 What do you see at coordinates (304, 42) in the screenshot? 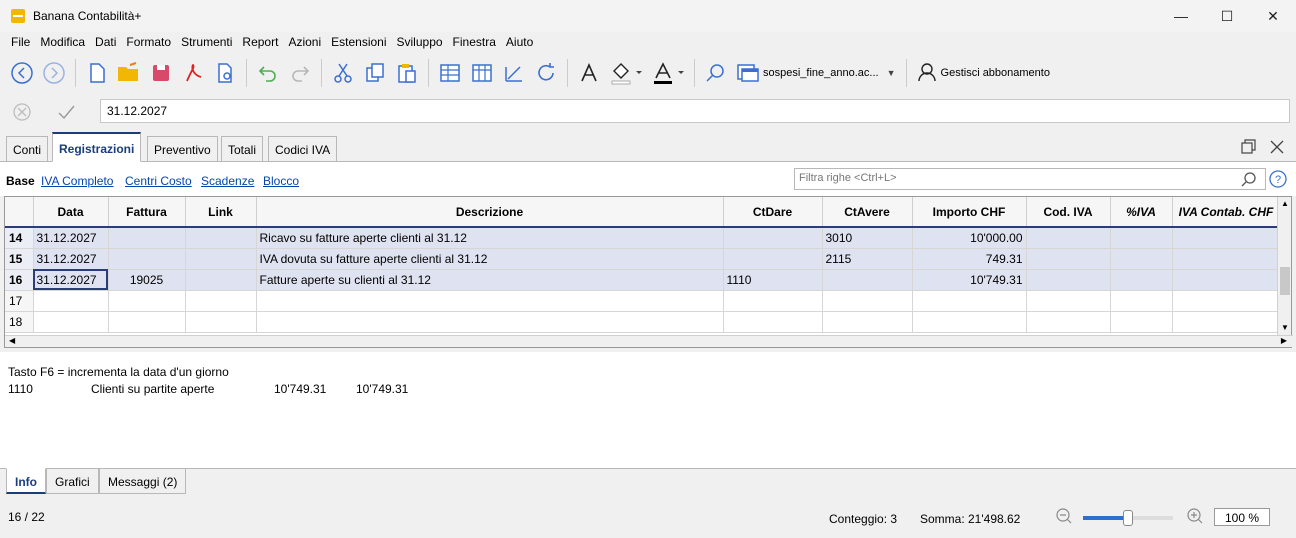
I see `menu-azioni: Azioni` at bounding box center [304, 42].